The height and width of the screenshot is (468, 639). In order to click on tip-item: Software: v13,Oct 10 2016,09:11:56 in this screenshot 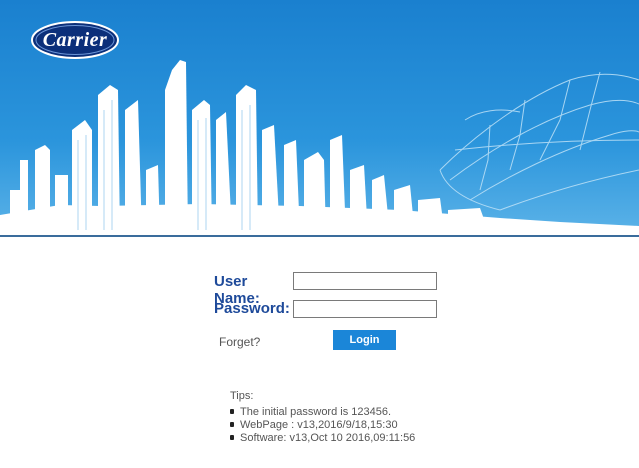, I will do `click(322, 437)`.